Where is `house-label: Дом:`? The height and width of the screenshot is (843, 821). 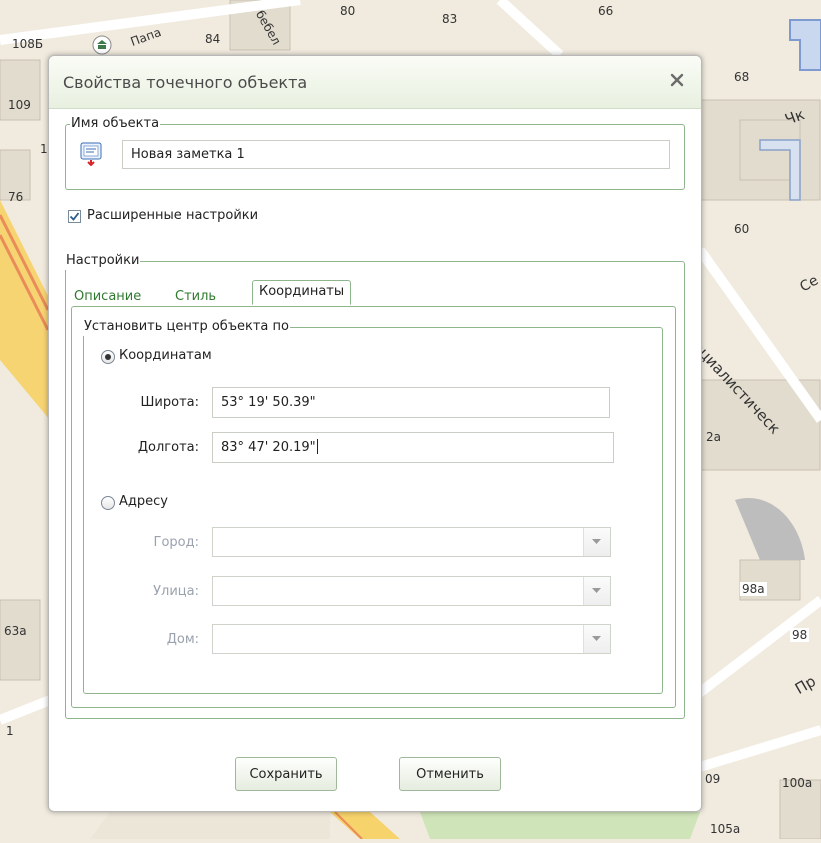 house-label: Дом: is located at coordinates (182, 639).